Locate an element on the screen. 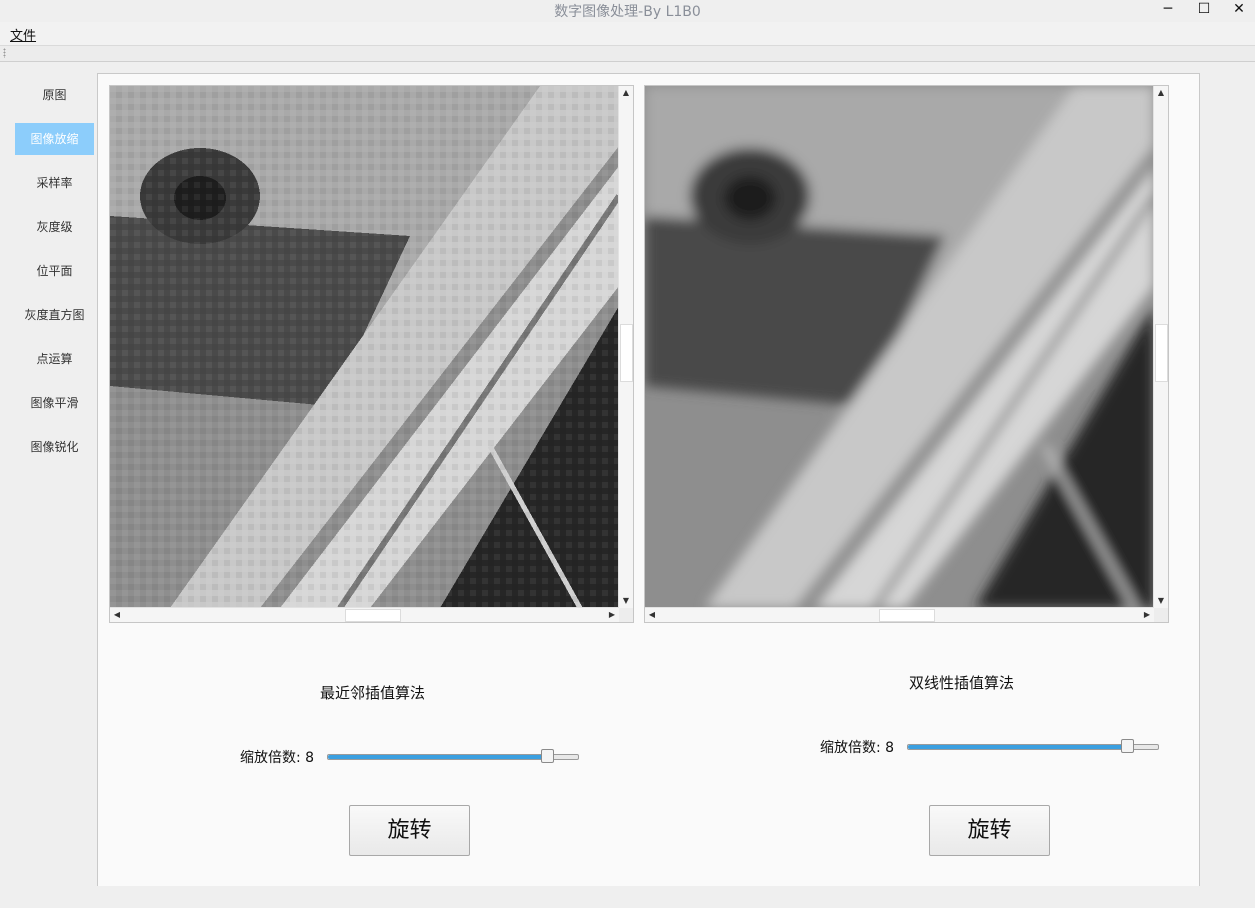 The height and width of the screenshot is (908, 1255). menu-file: 文件 is located at coordinates (23, 34).